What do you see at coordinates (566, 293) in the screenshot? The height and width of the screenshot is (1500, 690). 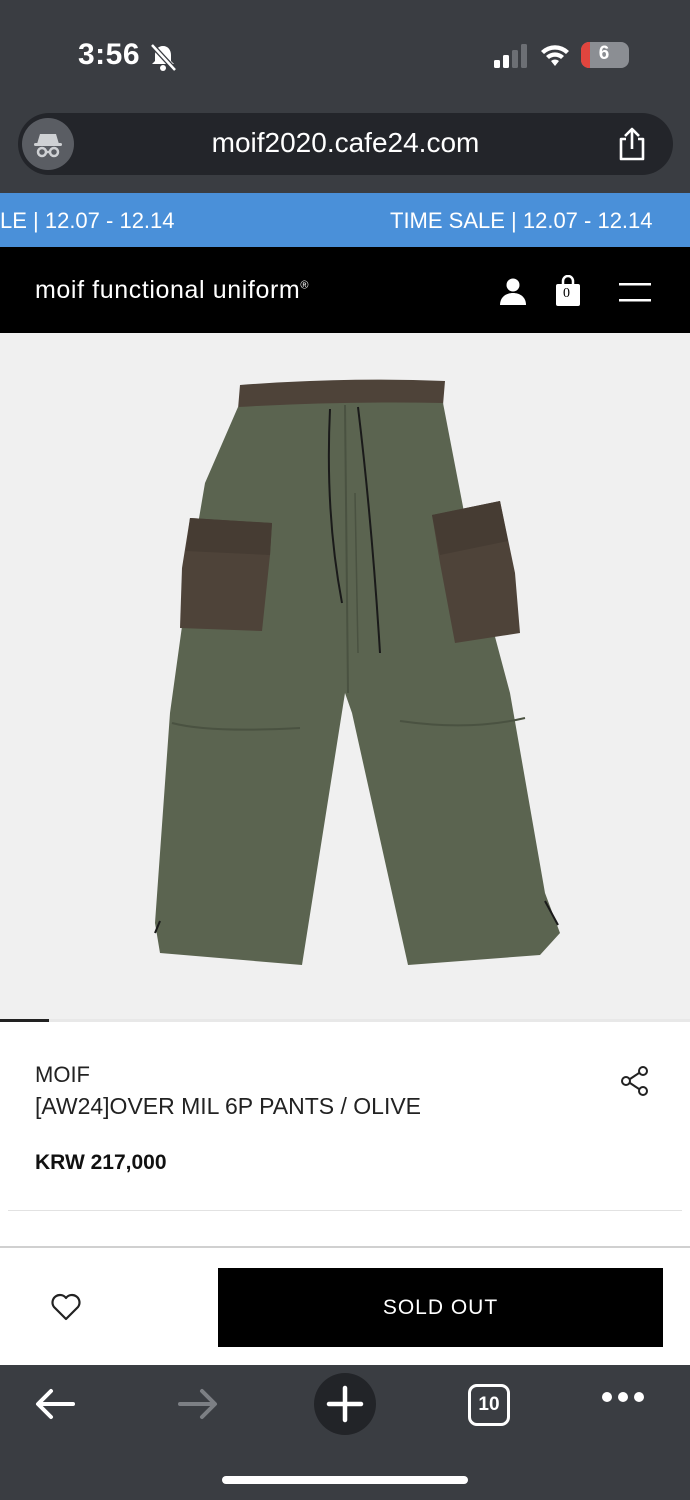 I see `cart-count: 0` at bounding box center [566, 293].